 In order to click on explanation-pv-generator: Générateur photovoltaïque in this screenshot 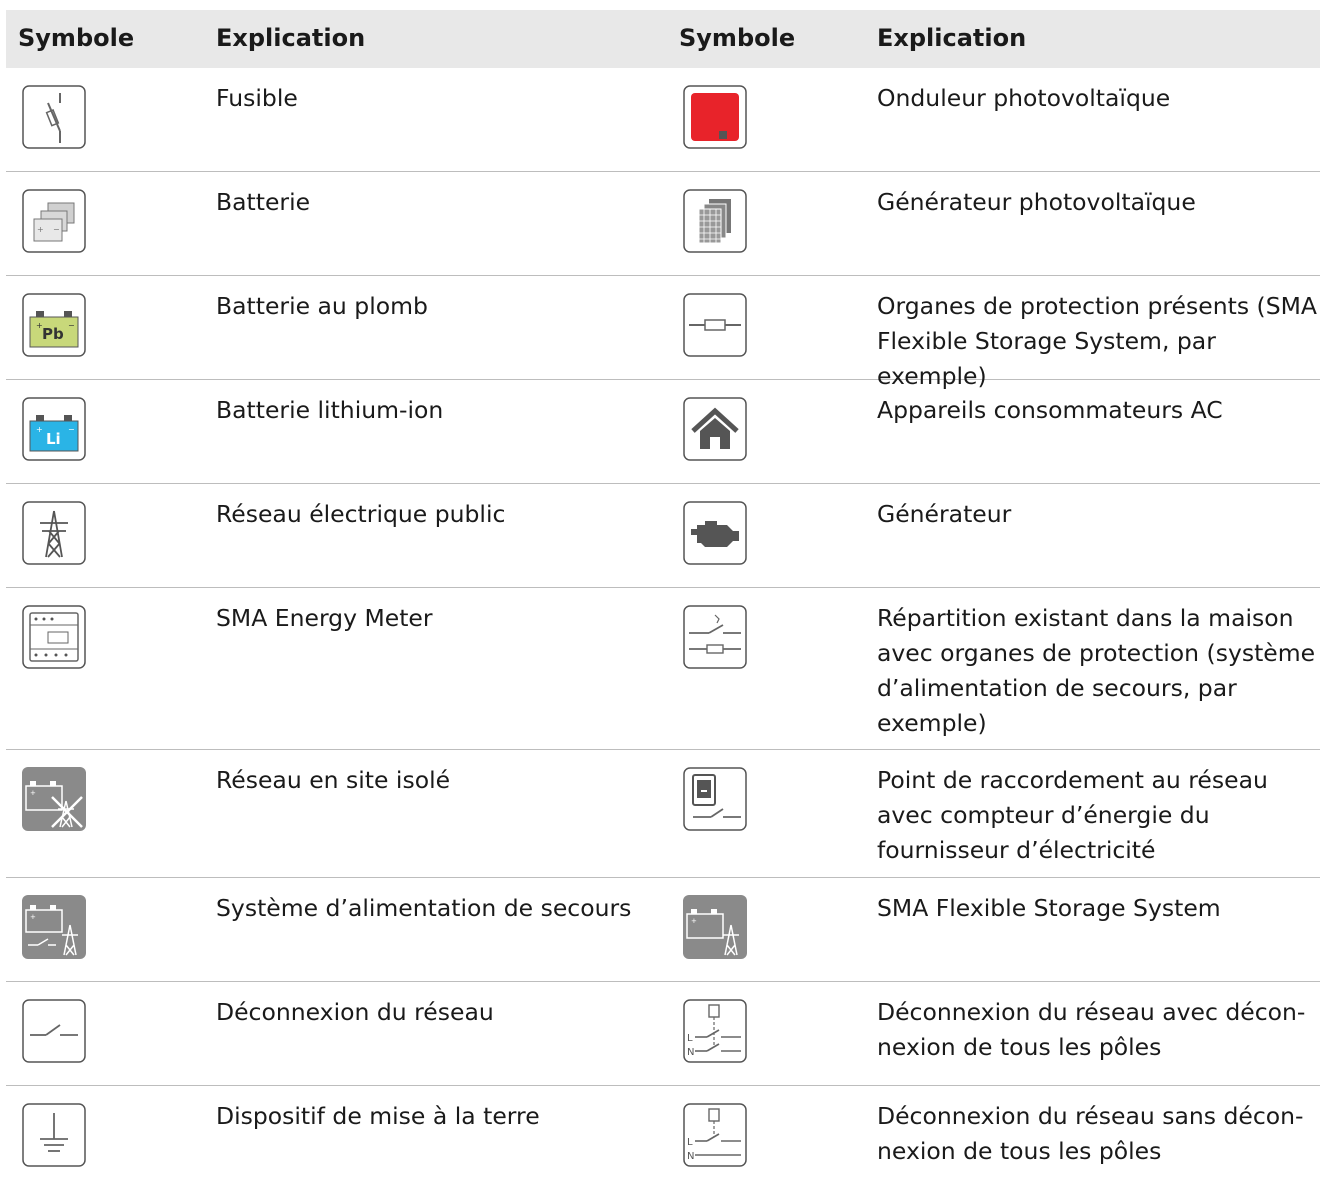, I will do `click(1036, 202)`.